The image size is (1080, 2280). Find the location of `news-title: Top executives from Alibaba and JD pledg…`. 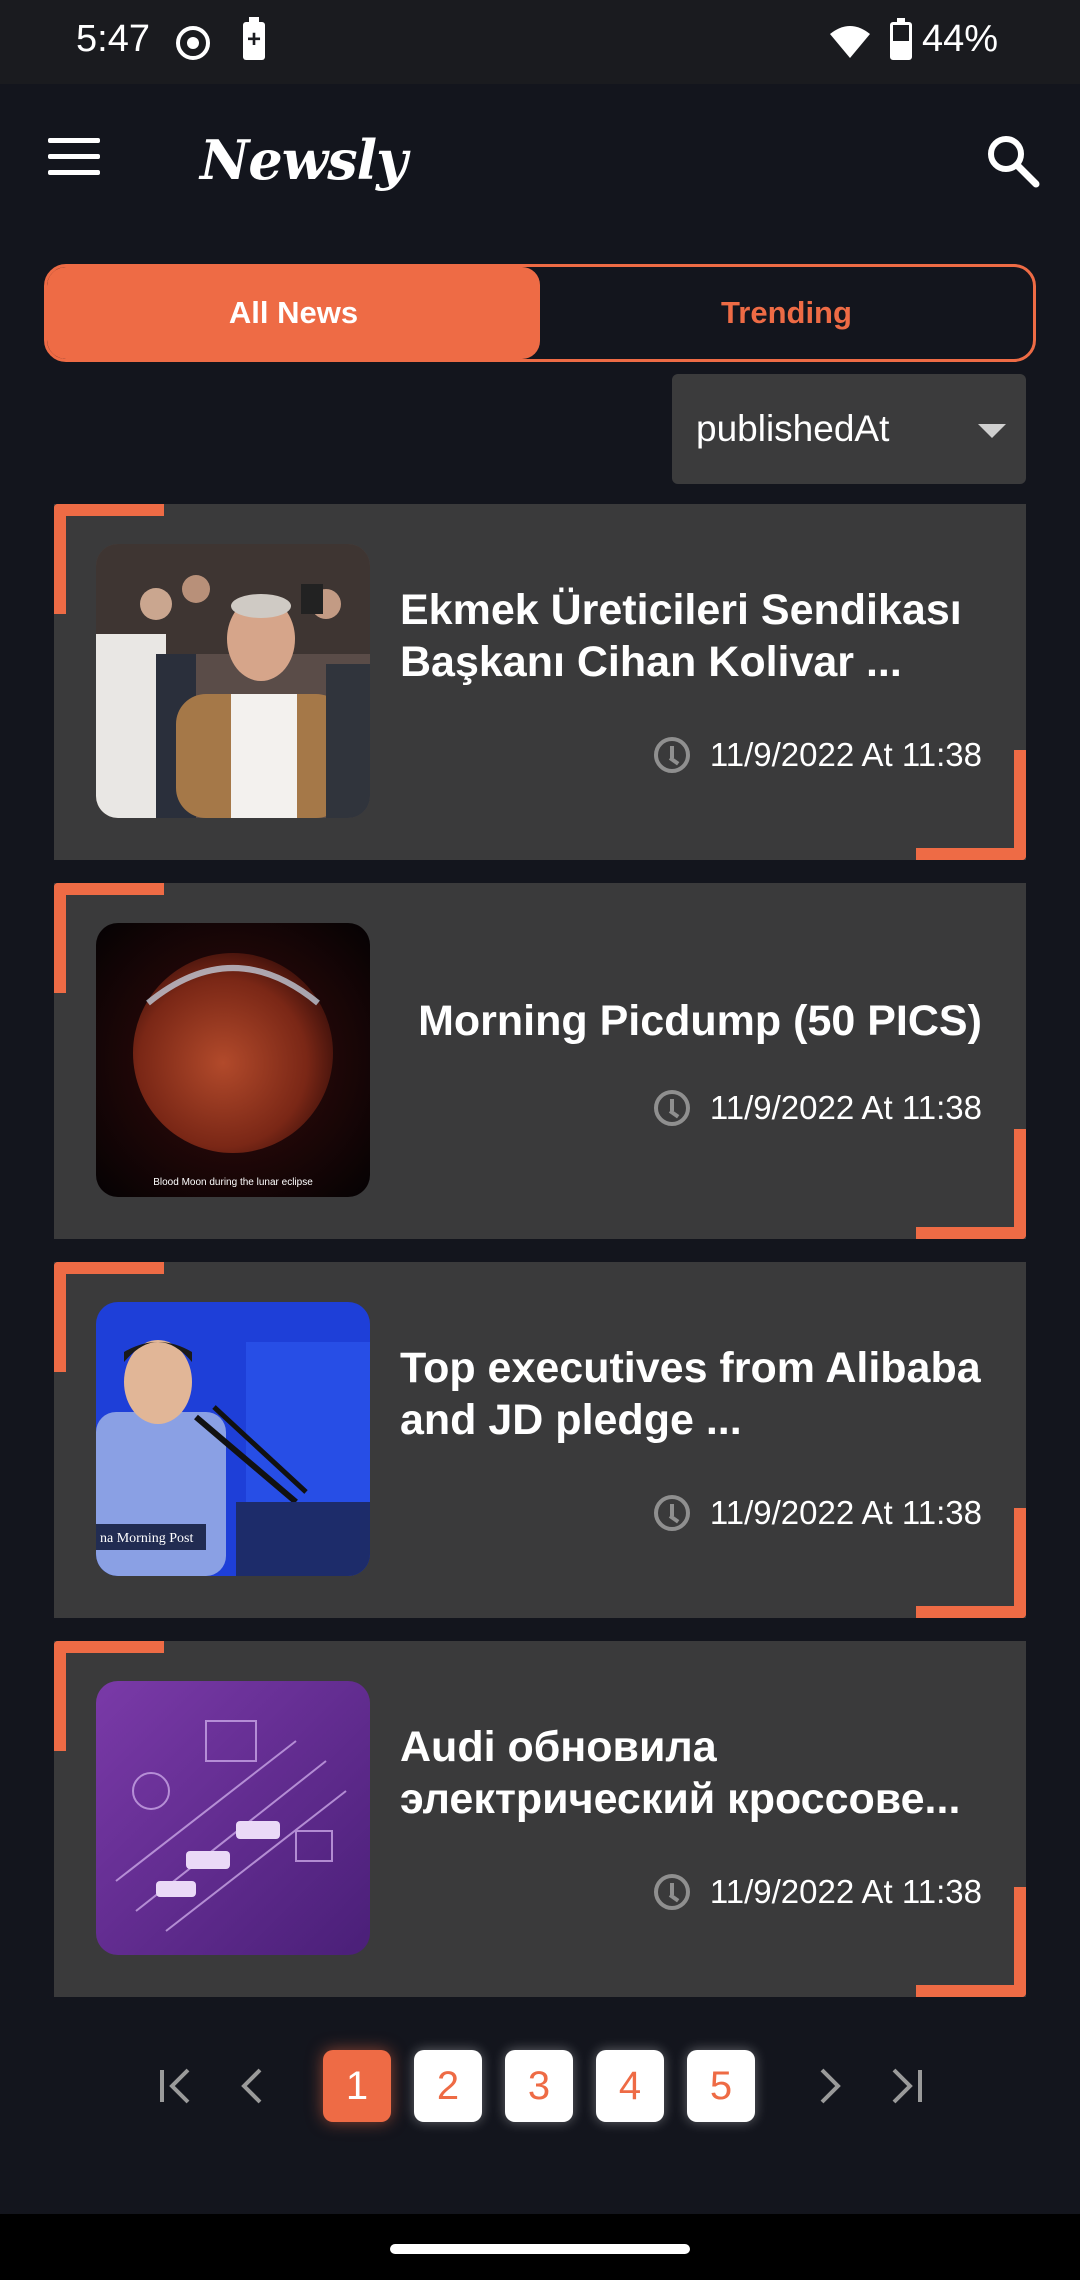

news-title: Top executives from Alibaba and JD pledg… is located at coordinates (690, 1394).